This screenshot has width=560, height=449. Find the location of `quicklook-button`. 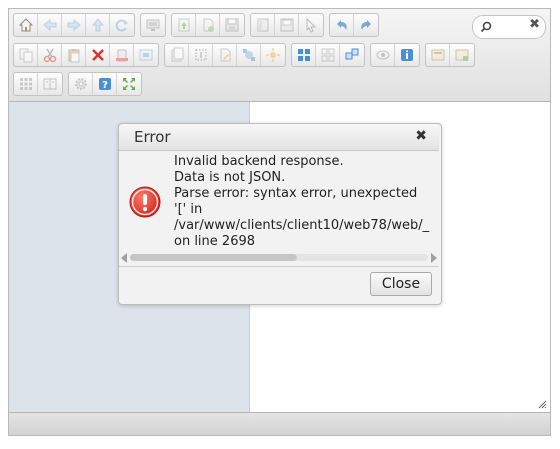

quicklook-button is located at coordinates (383, 55).